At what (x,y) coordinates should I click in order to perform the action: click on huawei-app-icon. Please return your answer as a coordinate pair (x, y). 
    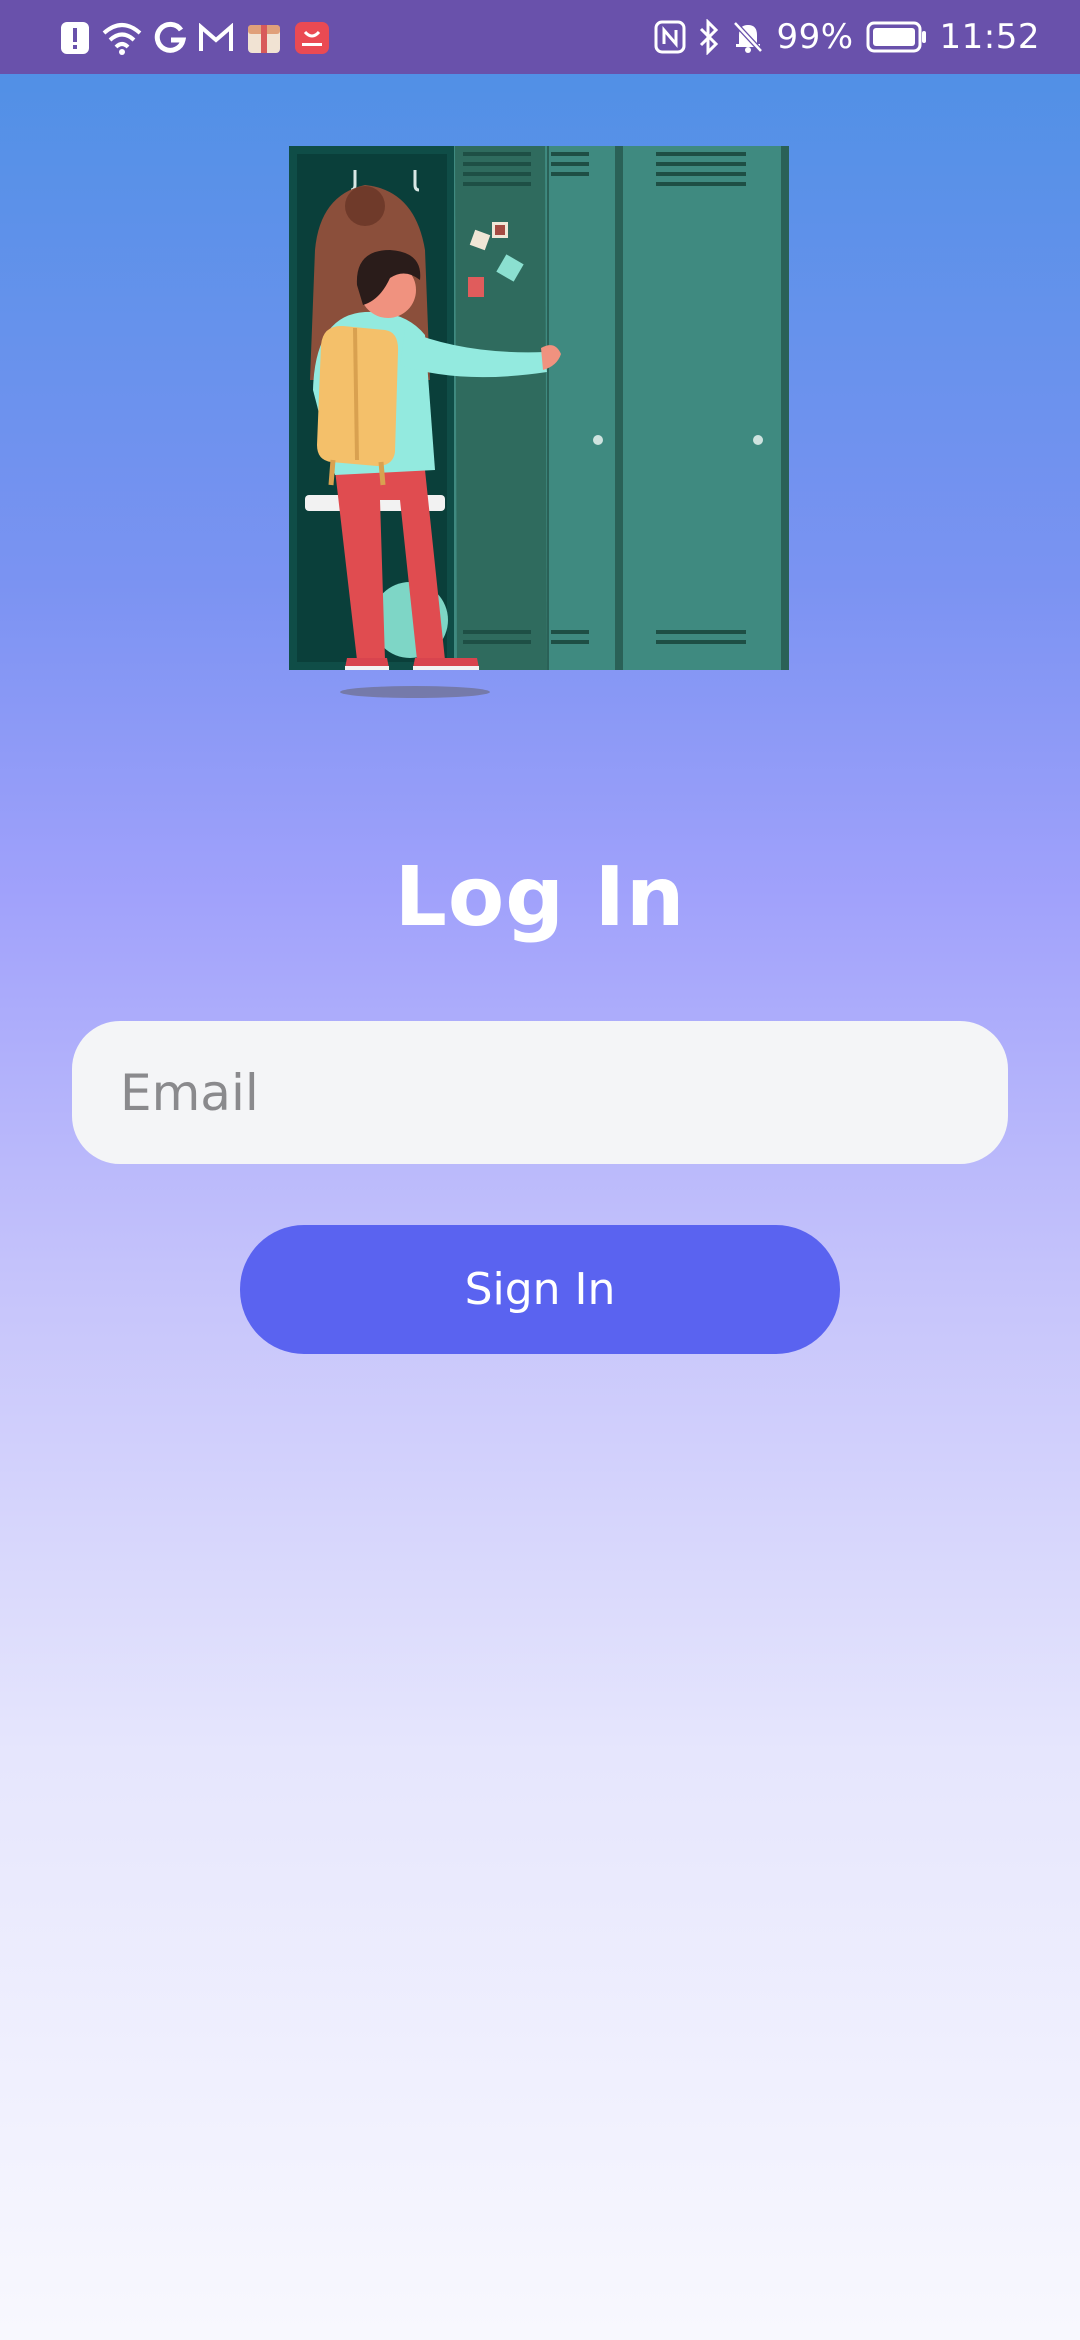
    Looking at the image, I should click on (312, 38).